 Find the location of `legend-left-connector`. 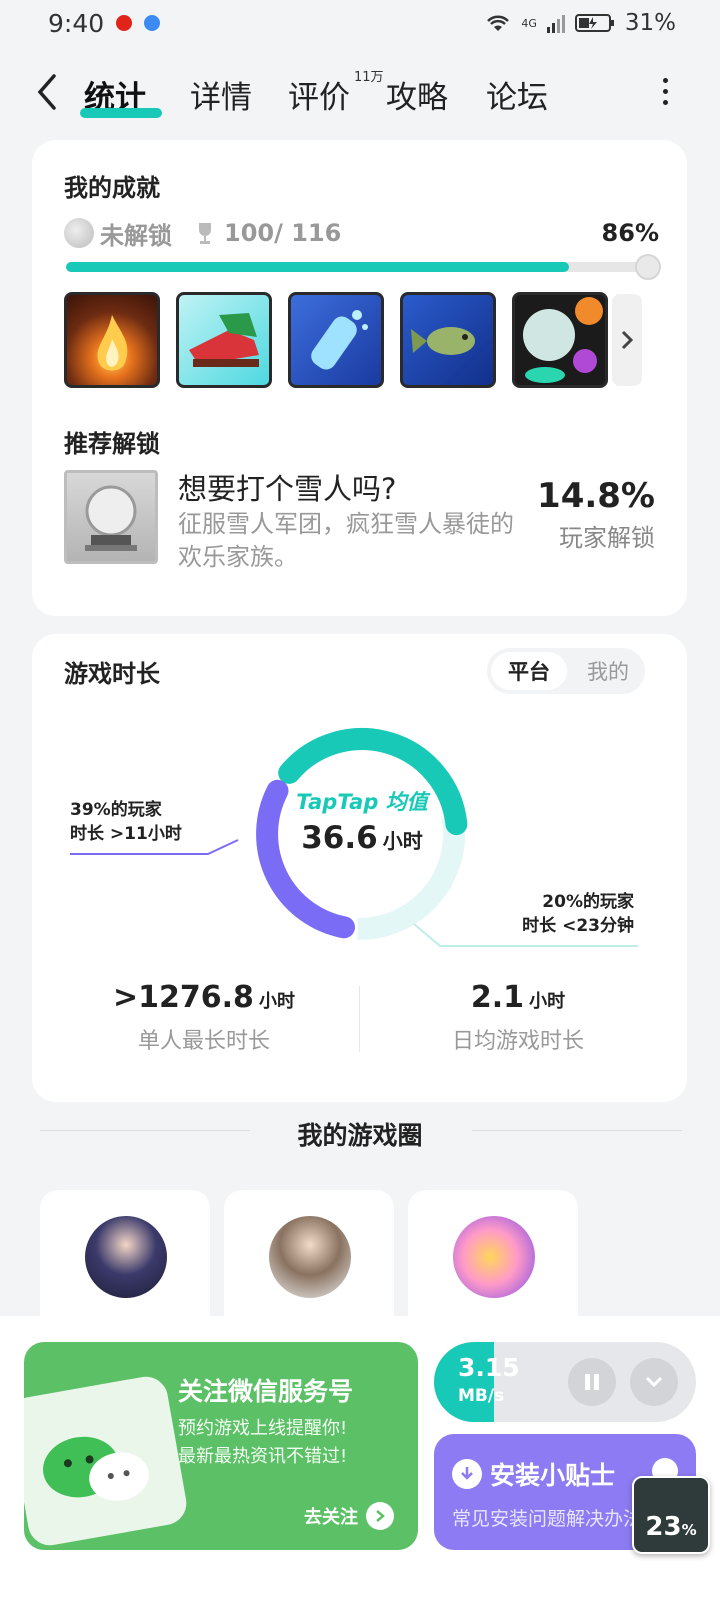

legend-left-connector is located at coordinates (154, 847).